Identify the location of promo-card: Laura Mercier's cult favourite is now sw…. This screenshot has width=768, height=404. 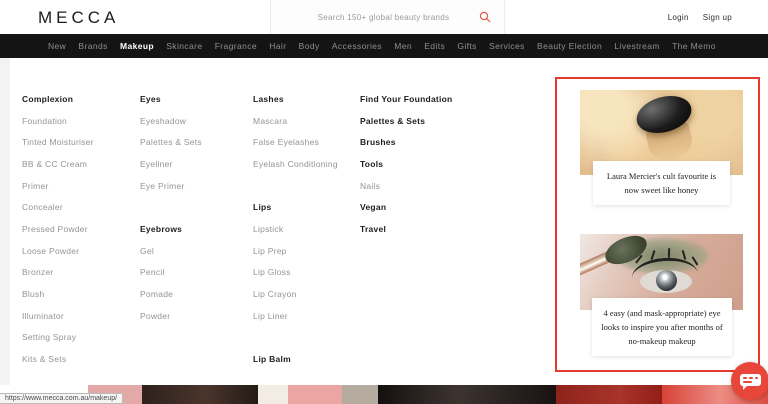
(661, 183).